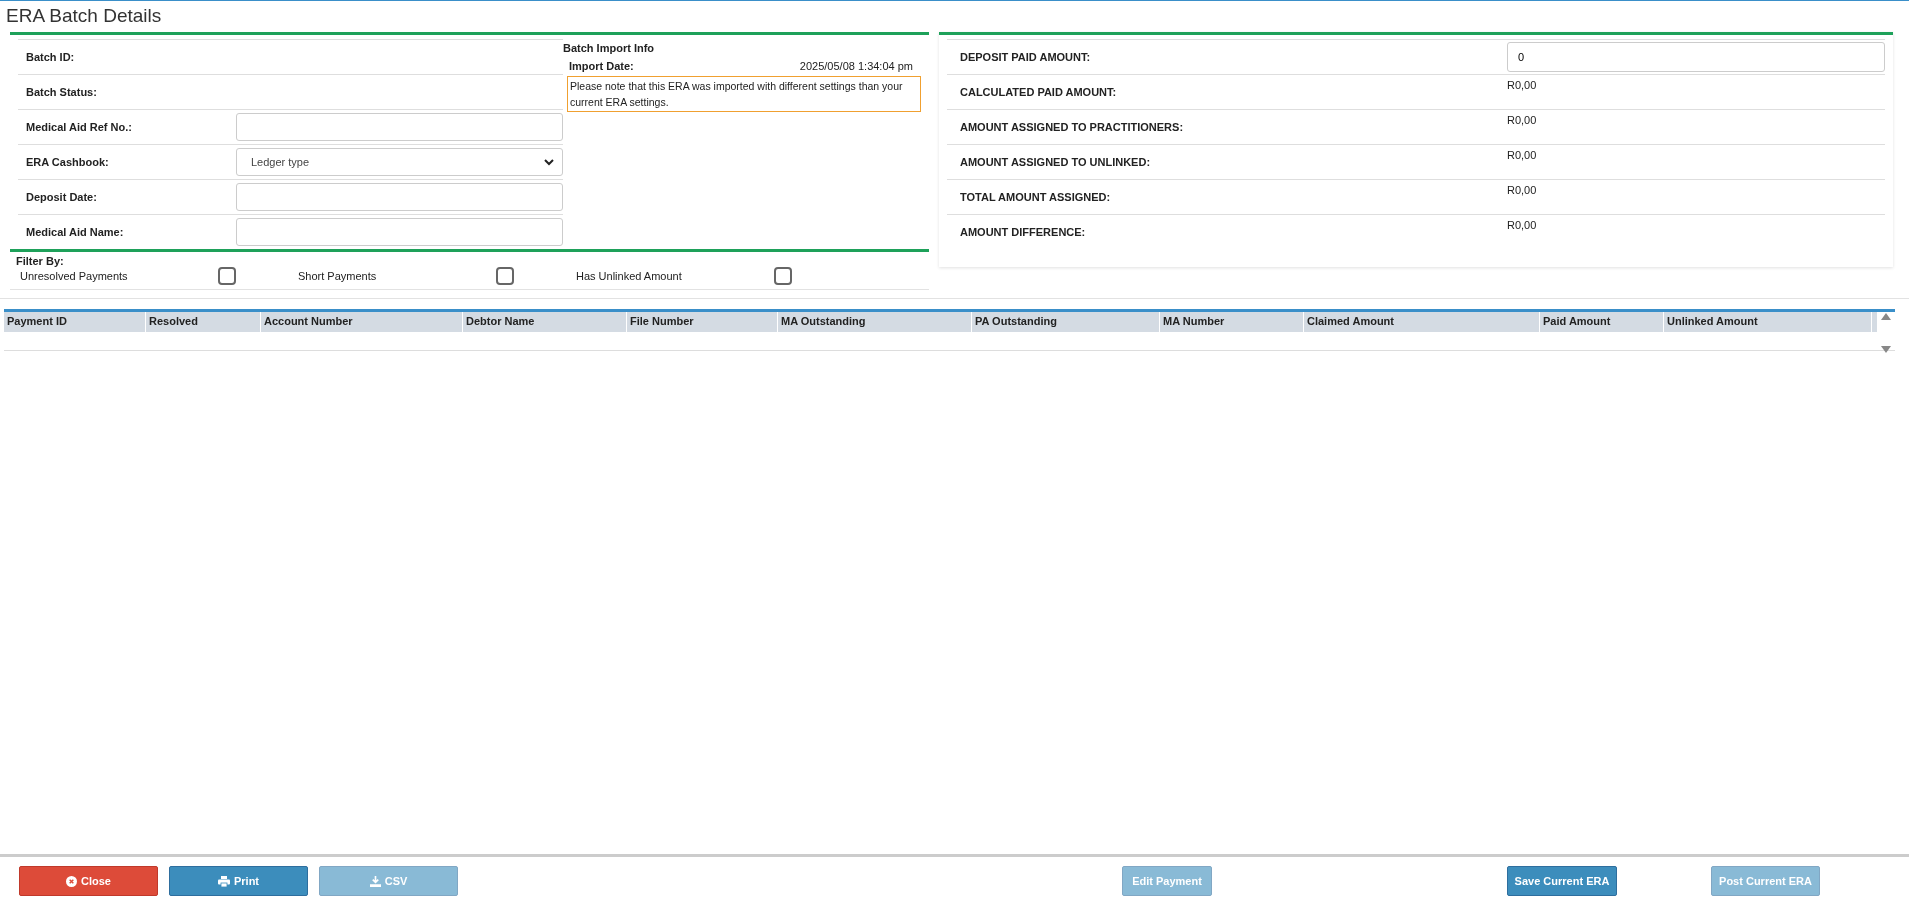 This screenshot has height=905, width=1909. What do you see at coordinates (1886, 316) in the screenshot?
I see `scroll-up-icon` at bounding box center [1886, 316].